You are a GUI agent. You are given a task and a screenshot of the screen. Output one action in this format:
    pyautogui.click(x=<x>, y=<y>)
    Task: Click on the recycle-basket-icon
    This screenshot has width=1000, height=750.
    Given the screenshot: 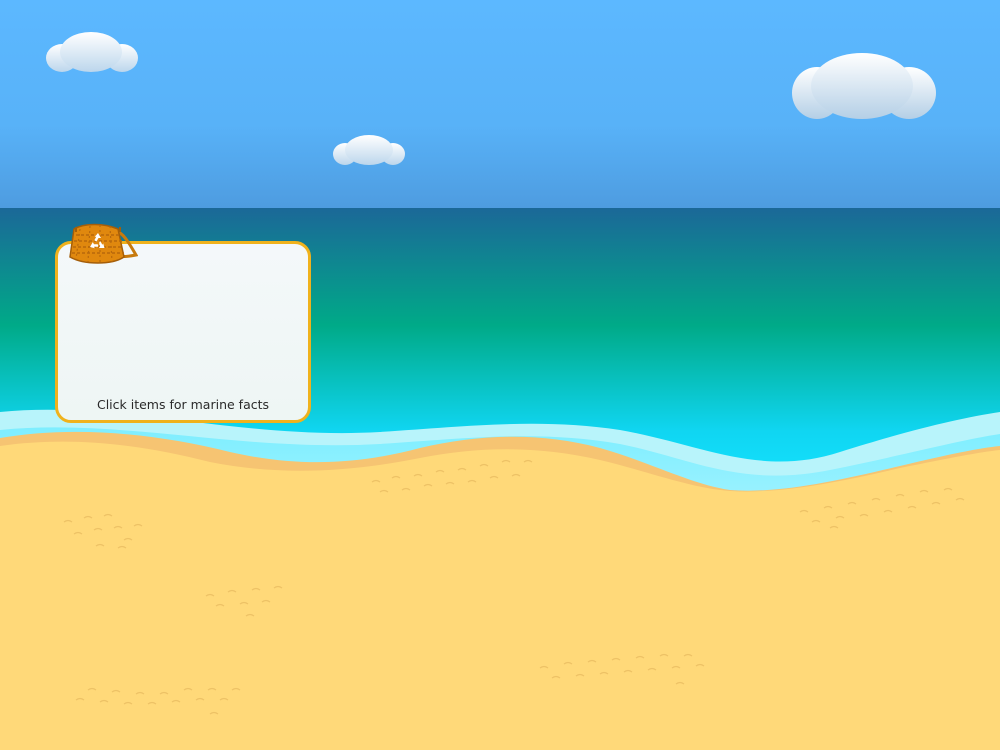 What is the action you would take?
    pyautogui.click(x=101, y=245)
    